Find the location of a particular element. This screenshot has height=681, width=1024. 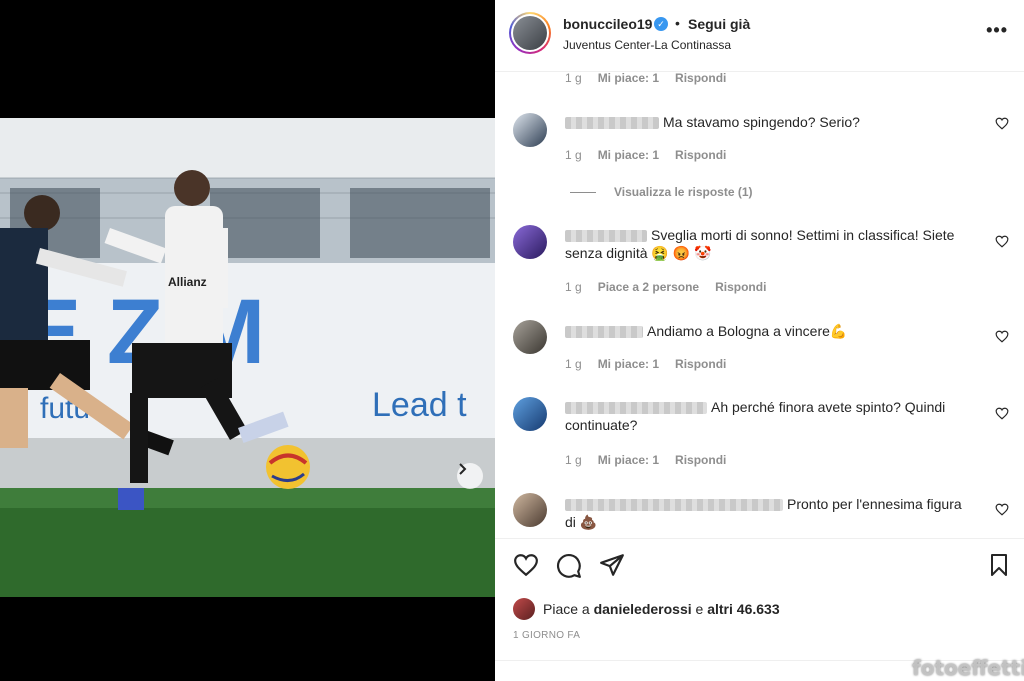

liker-username: danielederossi is located at coordinates (643, 609).